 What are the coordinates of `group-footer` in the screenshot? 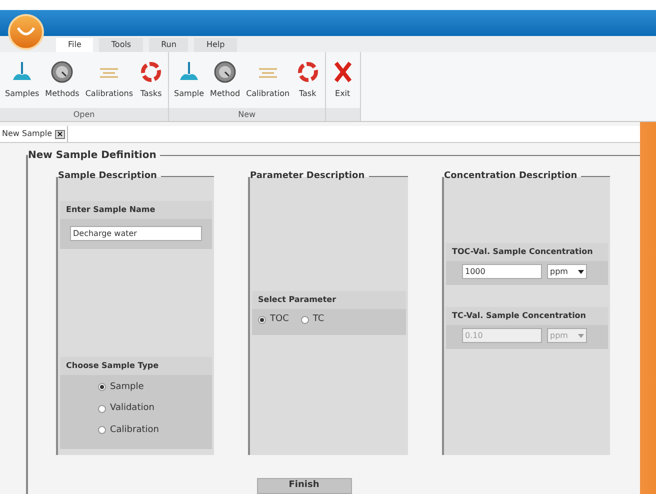 It's located at (343, 114).